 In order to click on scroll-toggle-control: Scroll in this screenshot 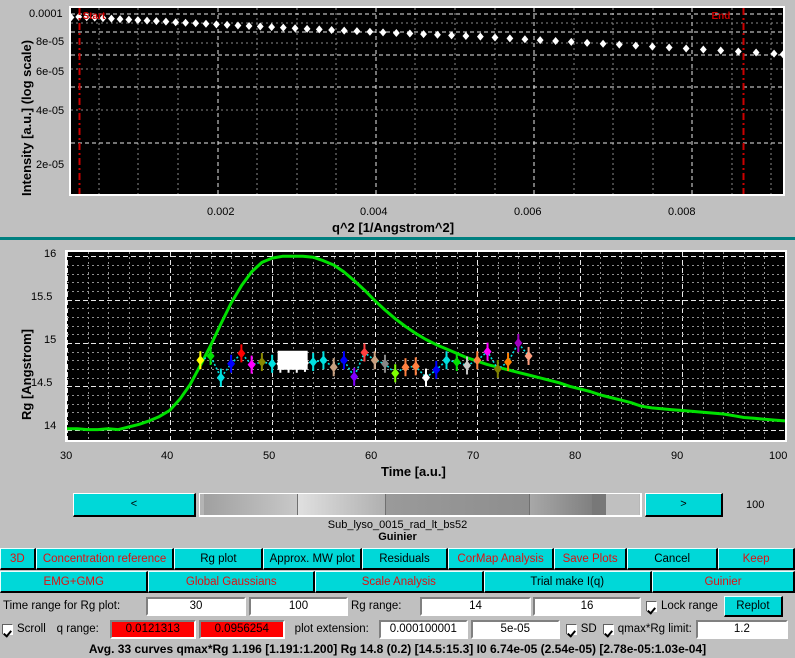, I will do `click(23, 629)`.